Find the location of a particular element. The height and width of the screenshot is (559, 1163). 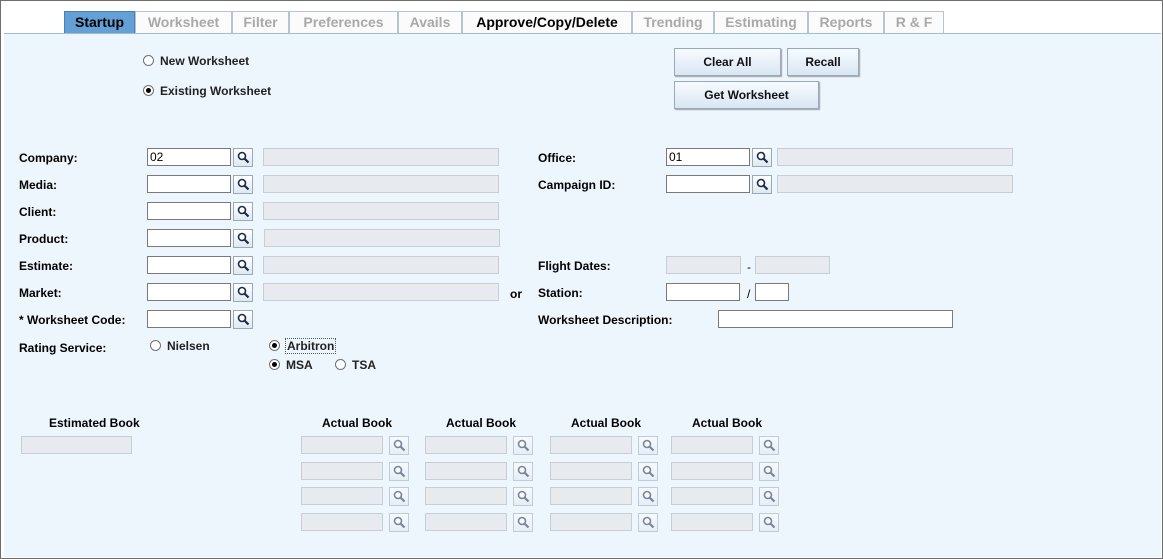

flight-start-field is located at coordinates (703, 265).